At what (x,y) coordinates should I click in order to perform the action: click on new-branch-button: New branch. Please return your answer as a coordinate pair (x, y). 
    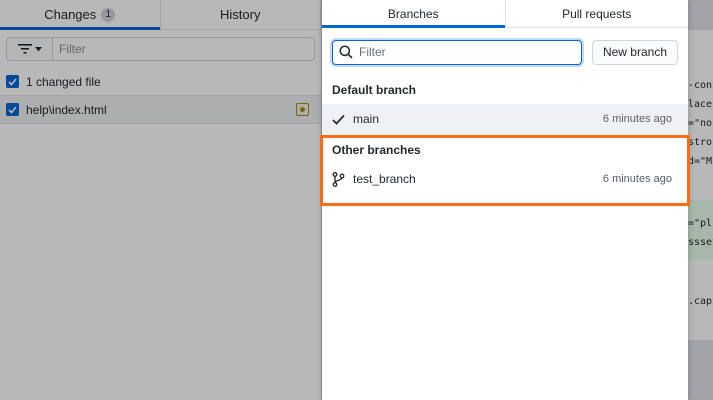
    Looking at the image, I should click on (634, 52).